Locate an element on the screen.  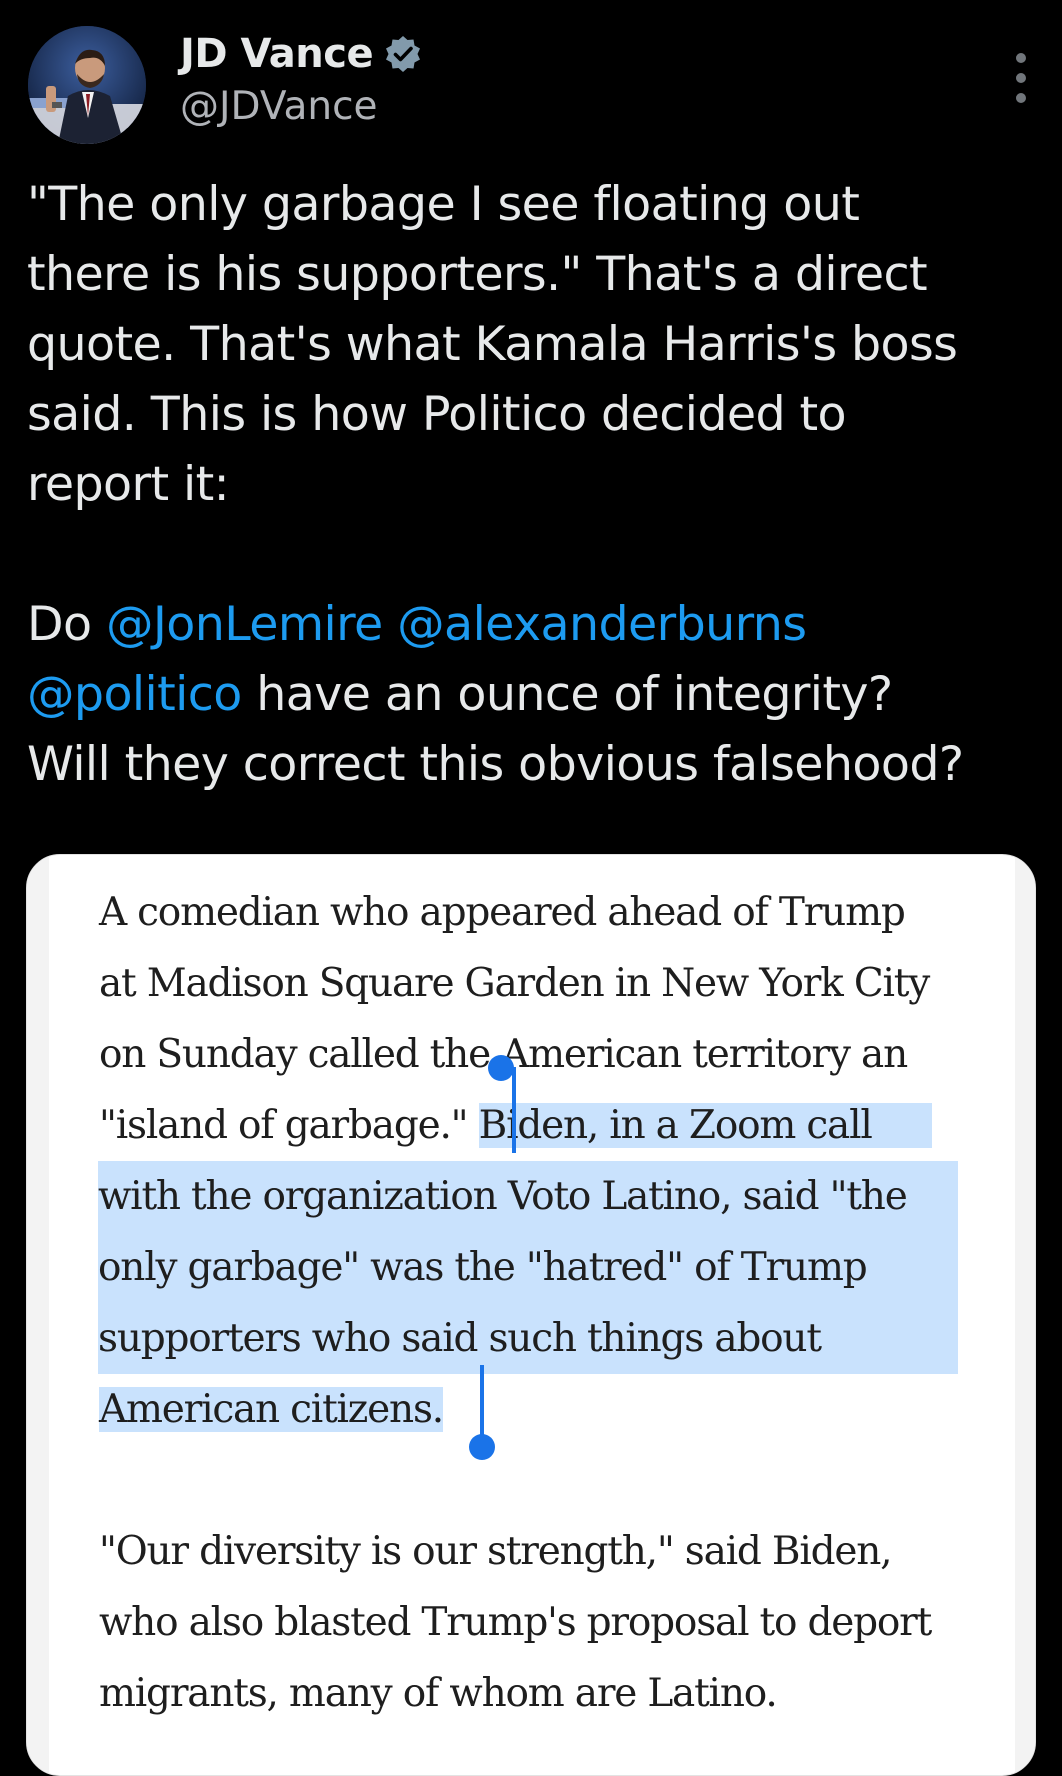
profile-photo-icon is located at coordinates (87, 85).